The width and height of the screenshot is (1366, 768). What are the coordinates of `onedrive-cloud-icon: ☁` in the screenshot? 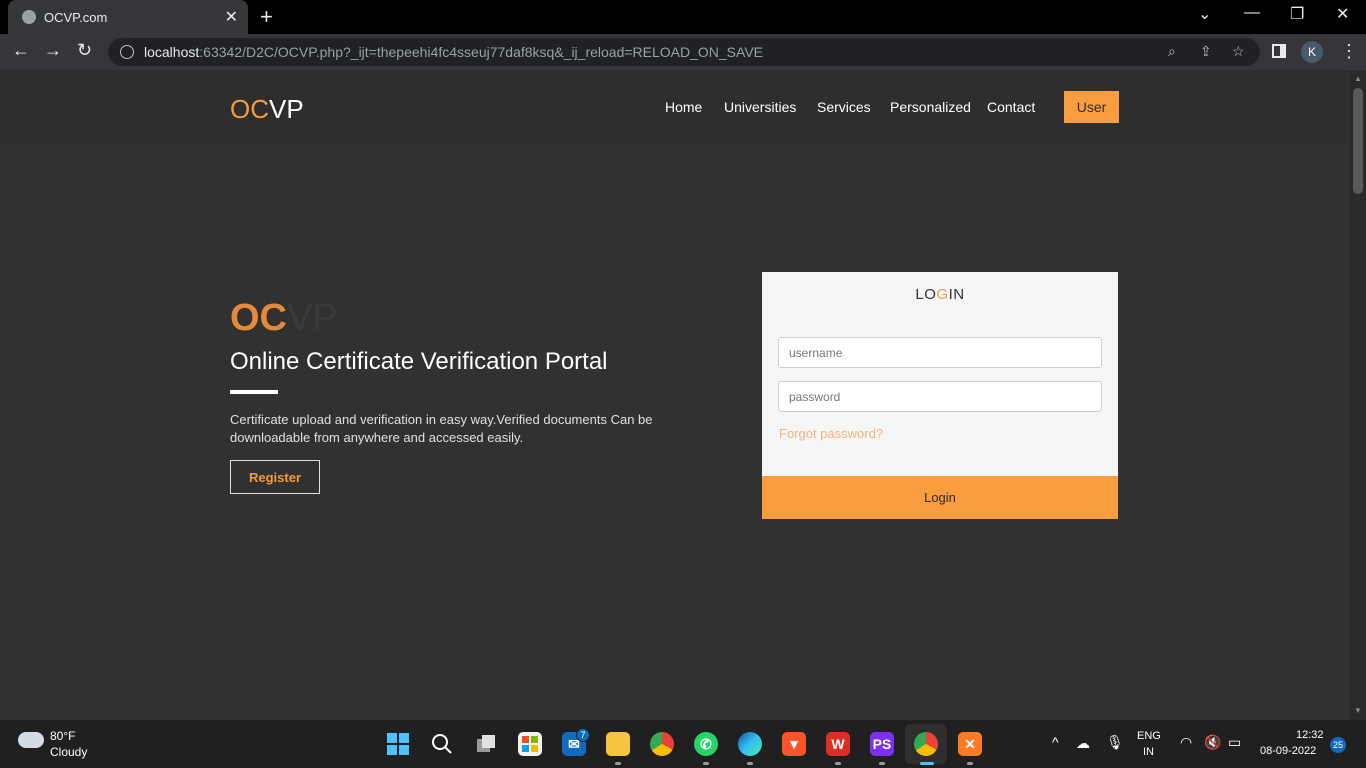 It's located at (1083, 743).